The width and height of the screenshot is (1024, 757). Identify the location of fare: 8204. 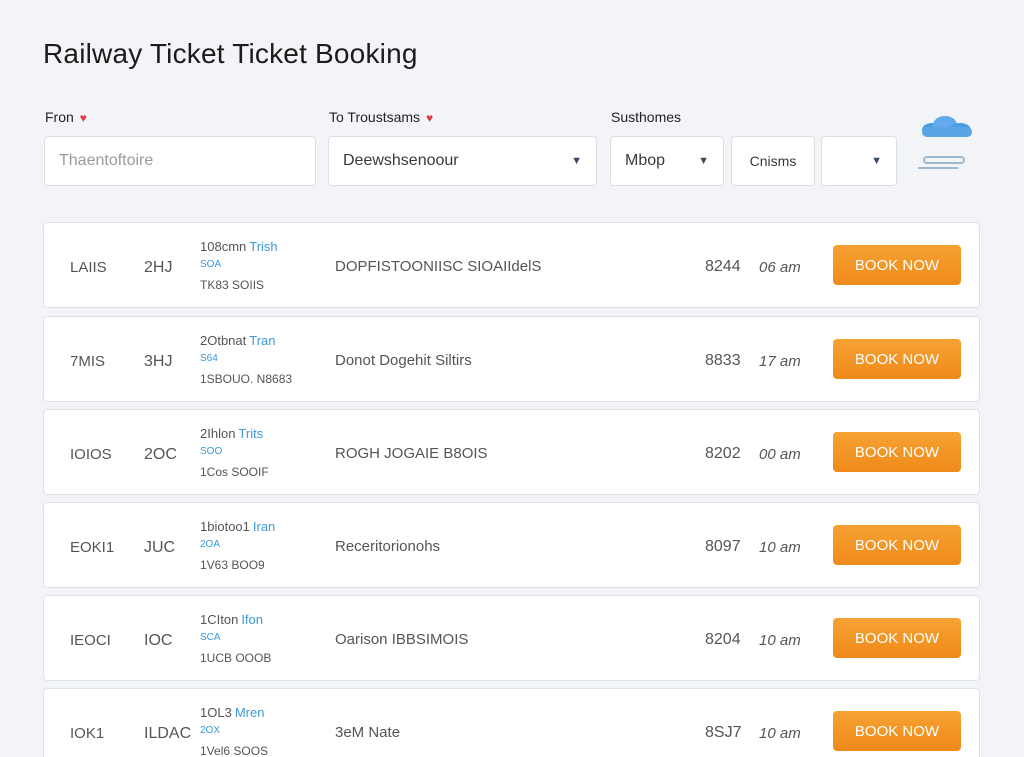
(723, 639).